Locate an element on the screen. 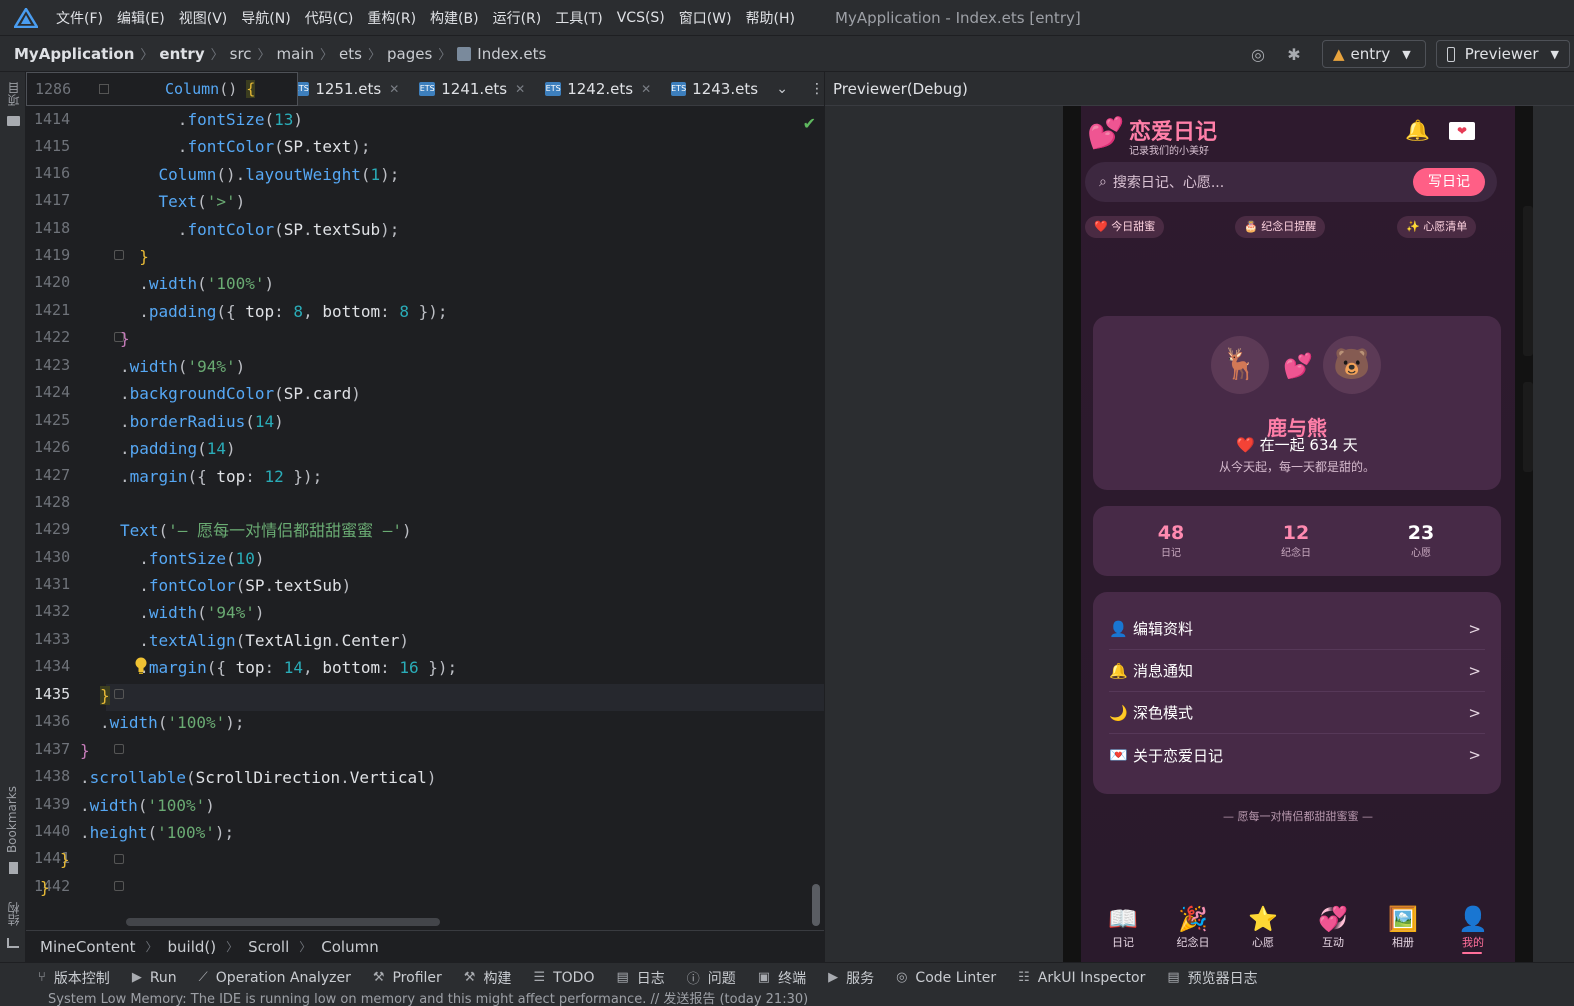 The width and height of the screenshot is (1574, 1006). tool-operation-analyzer: ⟋ Operation Analyzer is located at coordinates (275, 978).